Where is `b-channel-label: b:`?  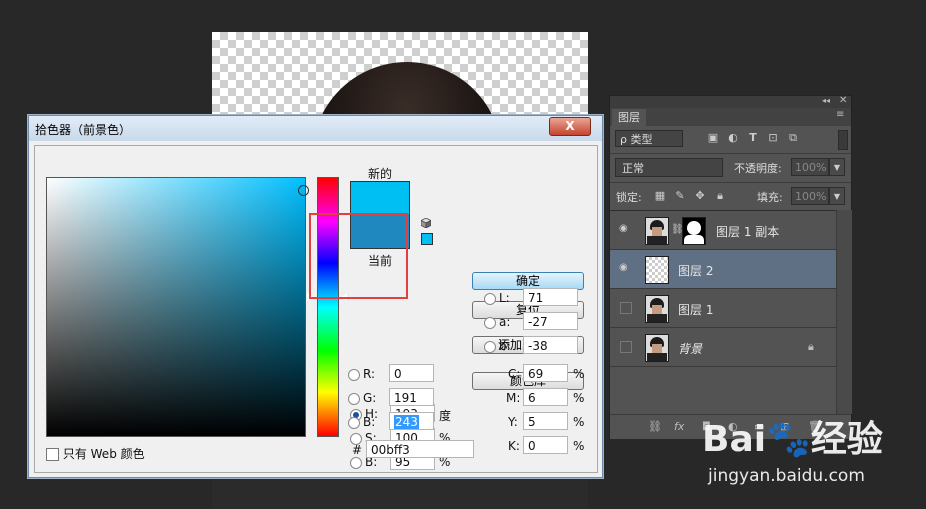
b-channel-label: b: is located at coordinates (505, 346).